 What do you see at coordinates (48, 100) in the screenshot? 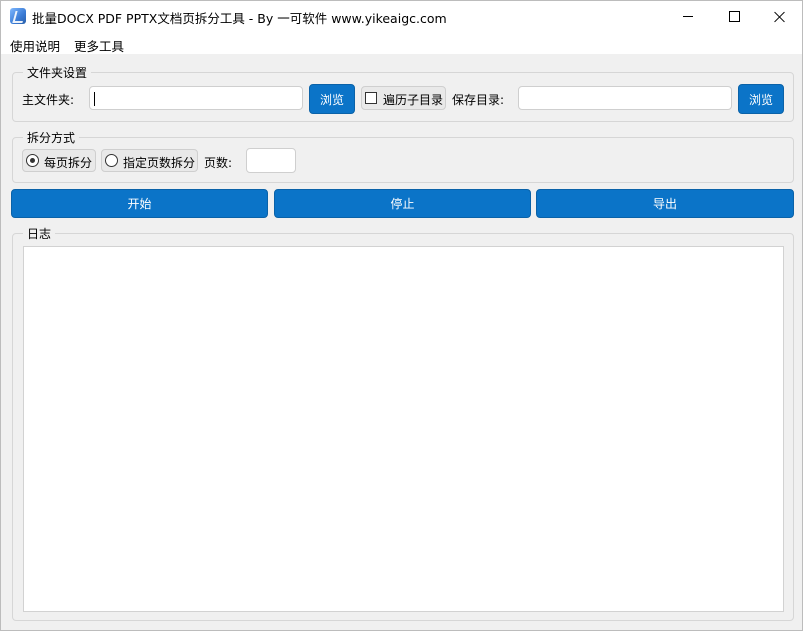
I see `main-folder-label: 主文件夹:` at bounding box center [48, 100].